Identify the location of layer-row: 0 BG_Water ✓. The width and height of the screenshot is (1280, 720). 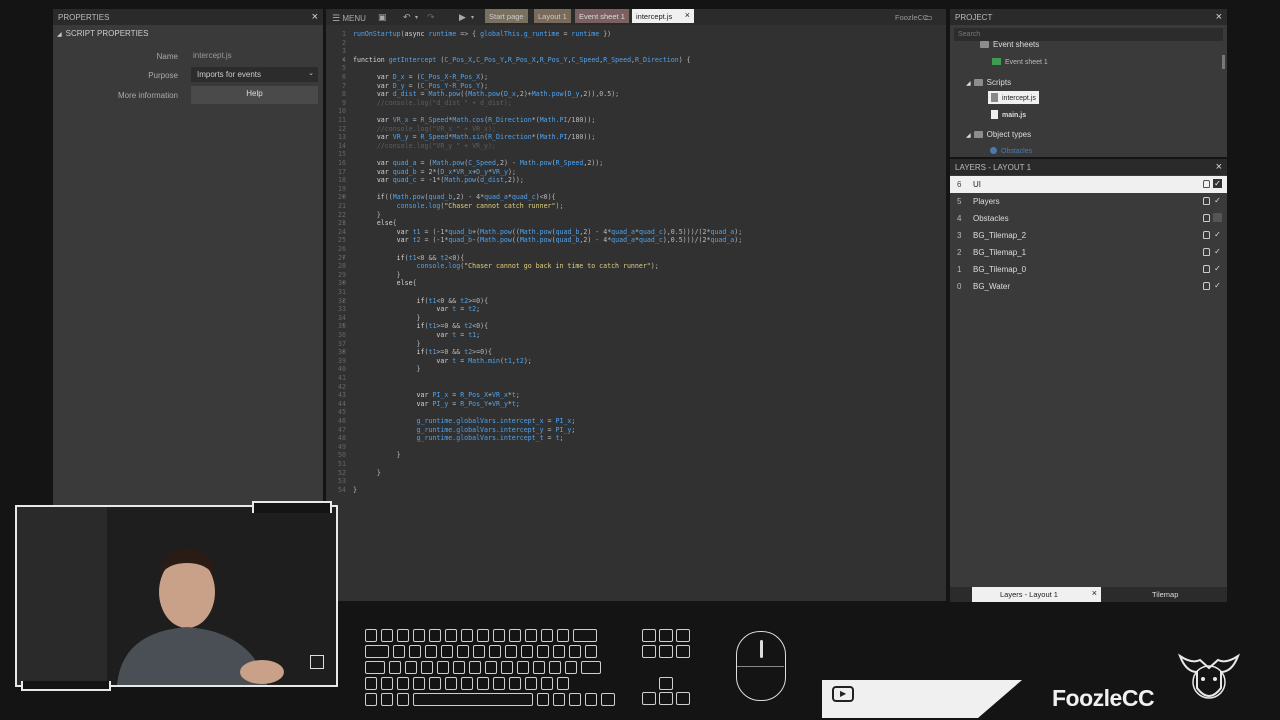
(1088, 286).